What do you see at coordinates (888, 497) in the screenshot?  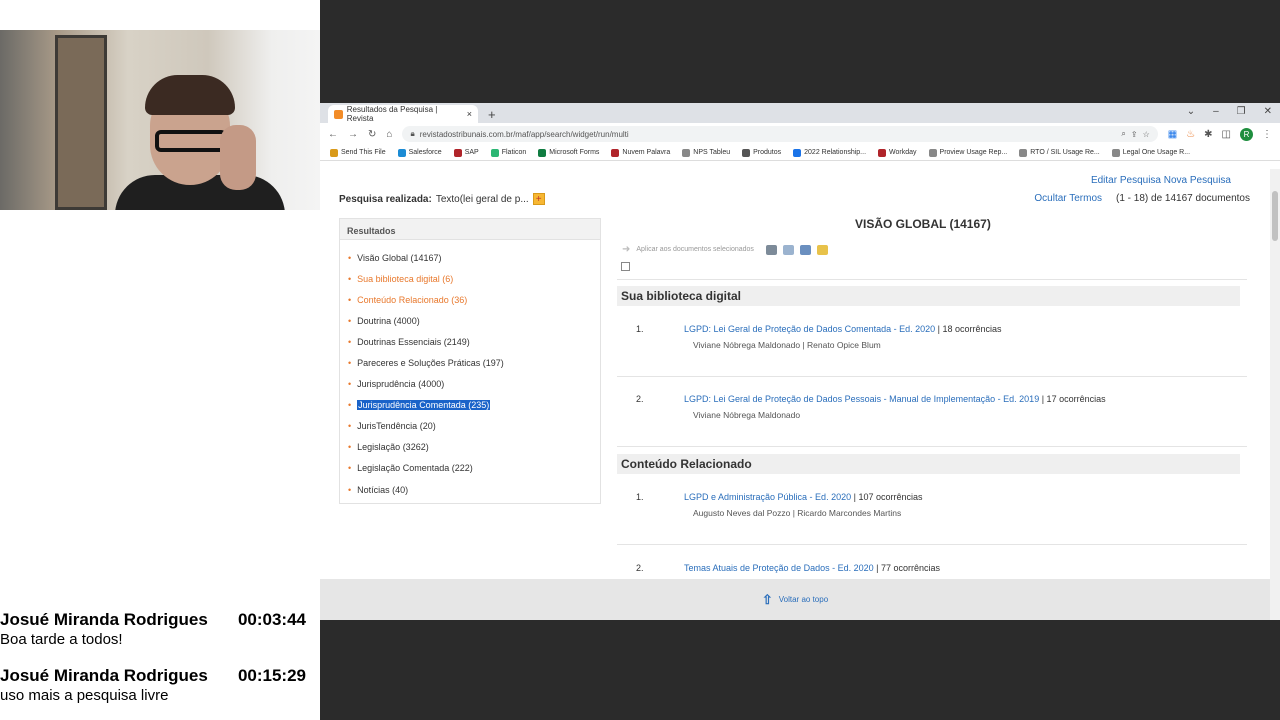 I see `document-occurrences: | 107 ocorrências` at bounding box center [888, 497].